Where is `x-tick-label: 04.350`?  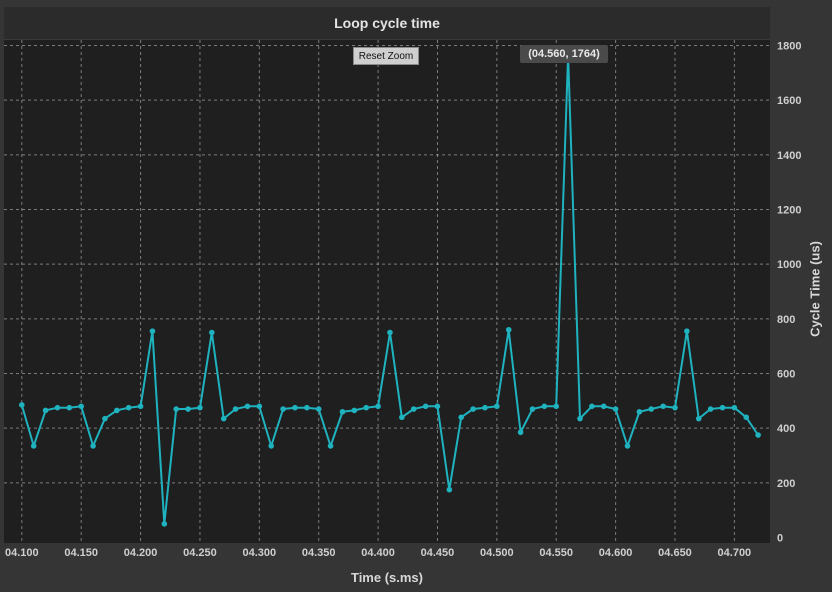 x-tick-label: 04.350 is located at coordinates (319, 553).